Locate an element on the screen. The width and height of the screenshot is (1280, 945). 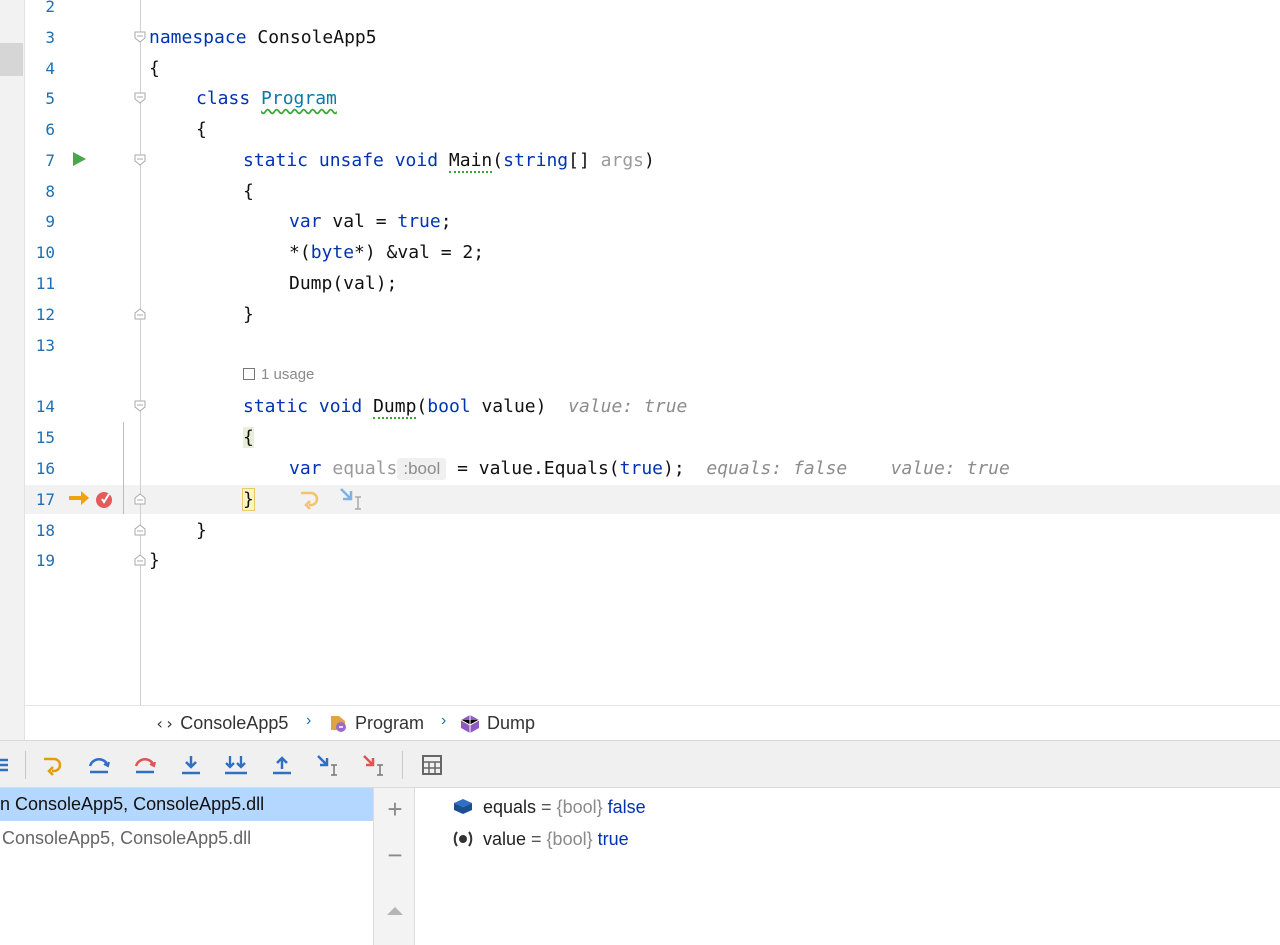
code-line-17: } is located at coordinates (248, 499).